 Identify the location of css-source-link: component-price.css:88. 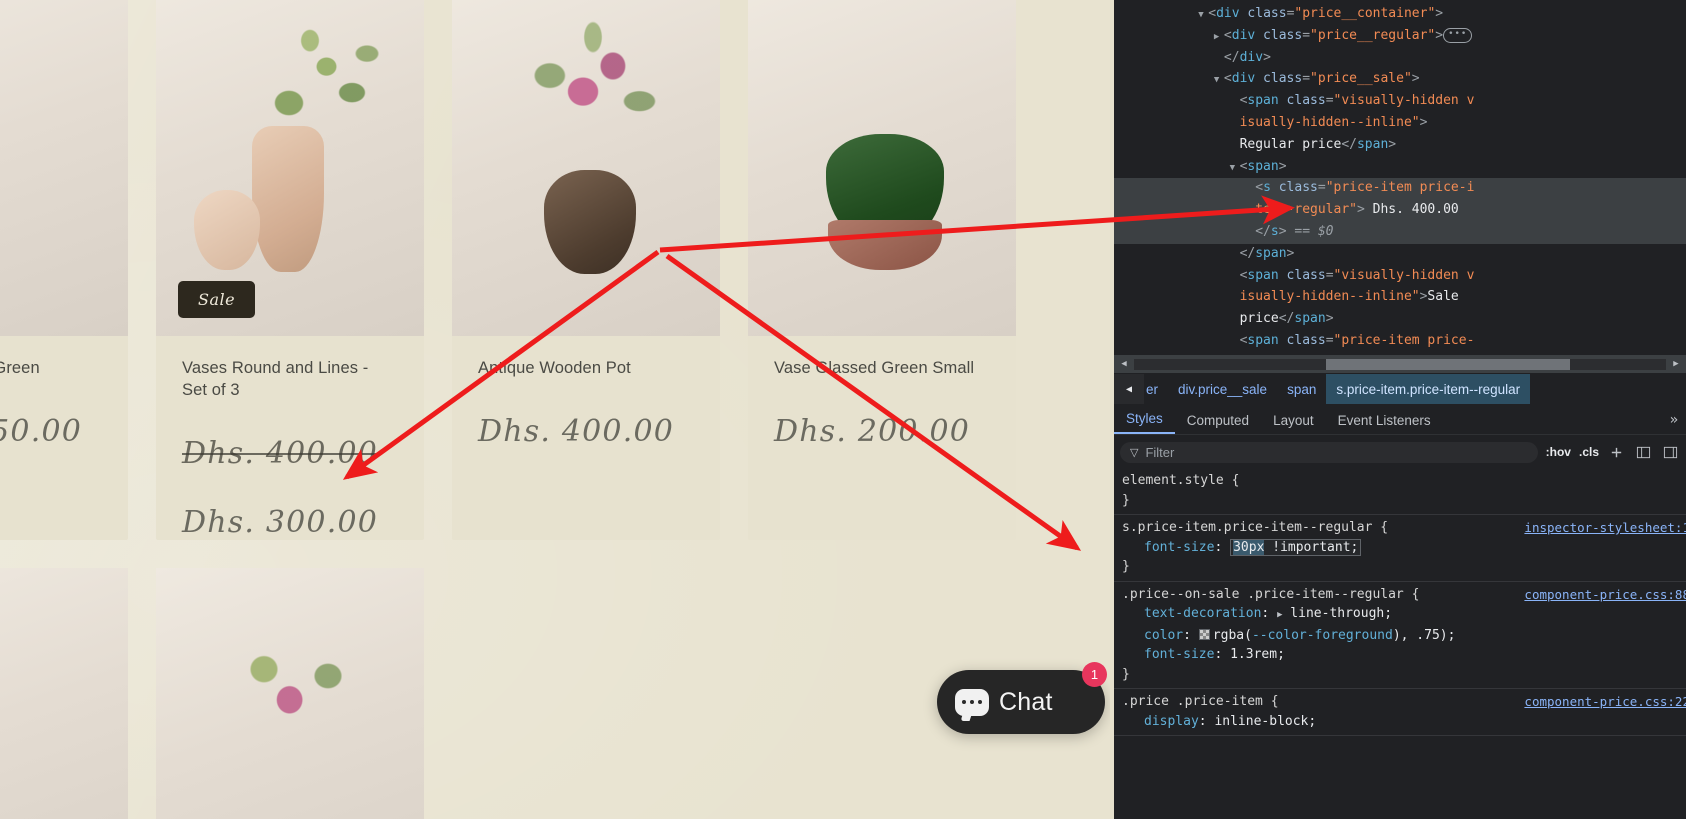
(1605, 595).